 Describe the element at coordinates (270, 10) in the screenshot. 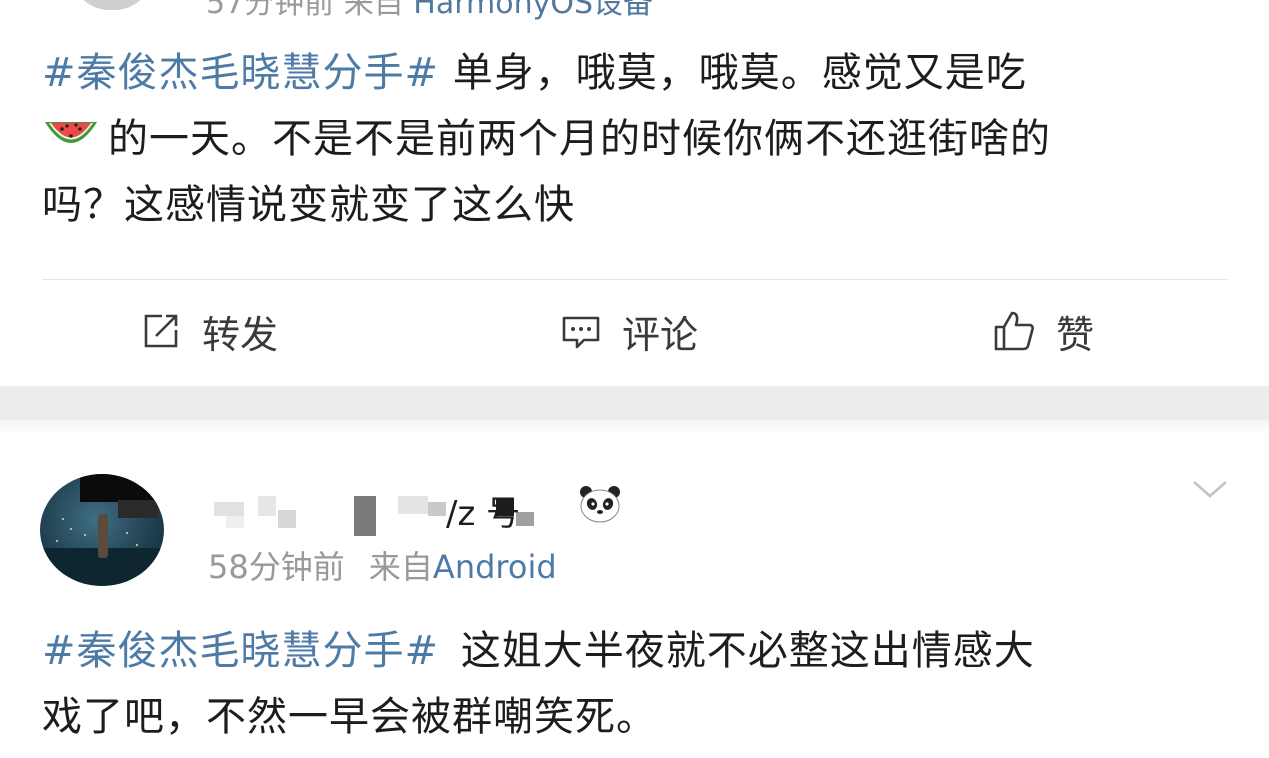

I see `post1-time: 57分钟前` at that location.